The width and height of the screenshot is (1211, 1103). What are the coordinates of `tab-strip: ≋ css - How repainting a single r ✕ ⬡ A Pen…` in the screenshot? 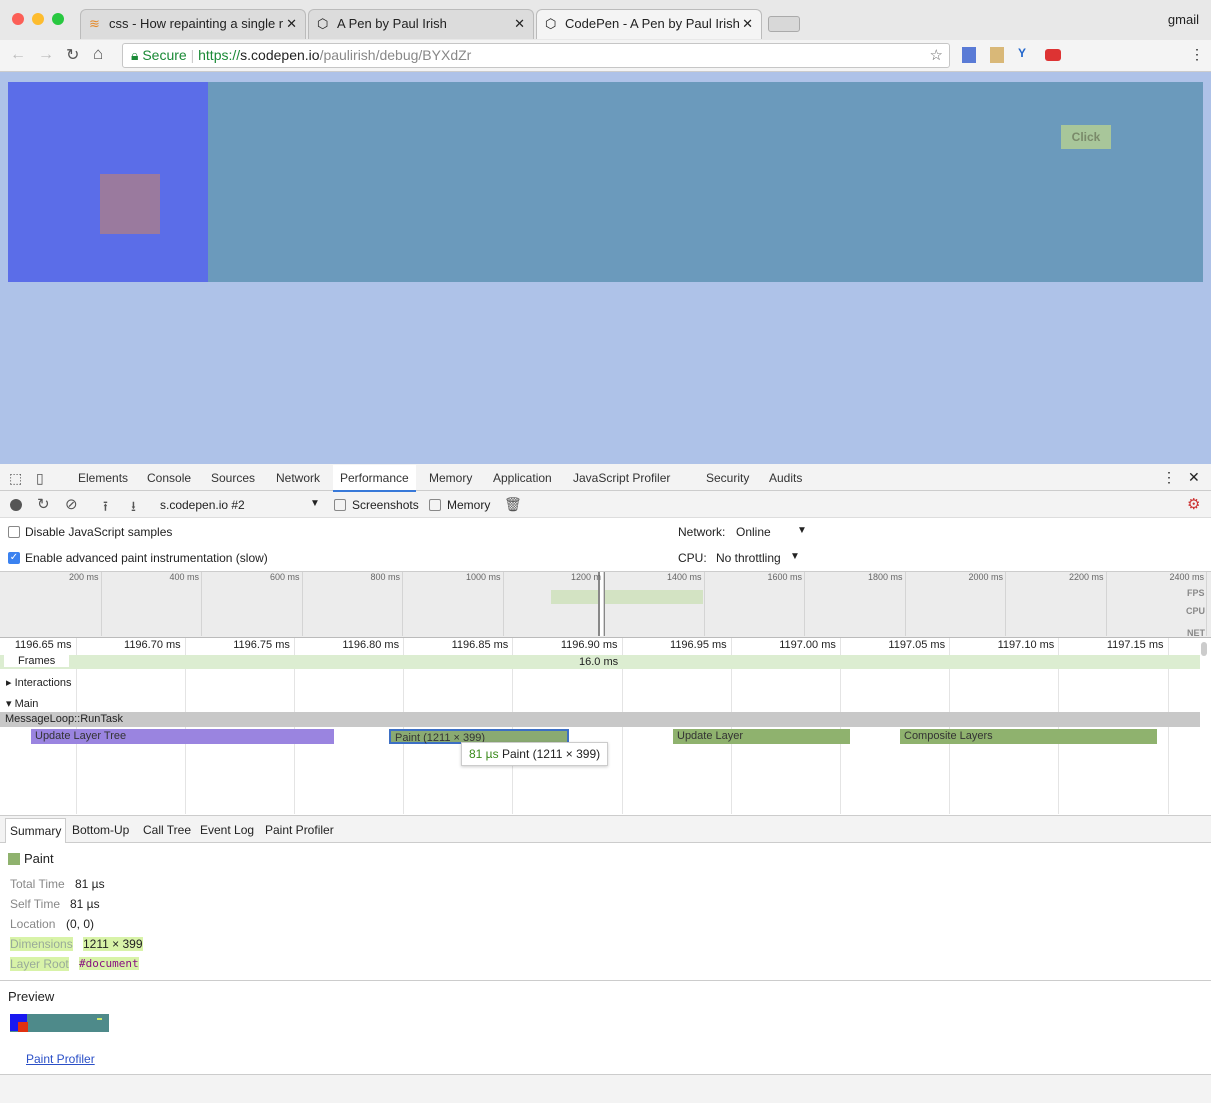 It's located at (605, 20).